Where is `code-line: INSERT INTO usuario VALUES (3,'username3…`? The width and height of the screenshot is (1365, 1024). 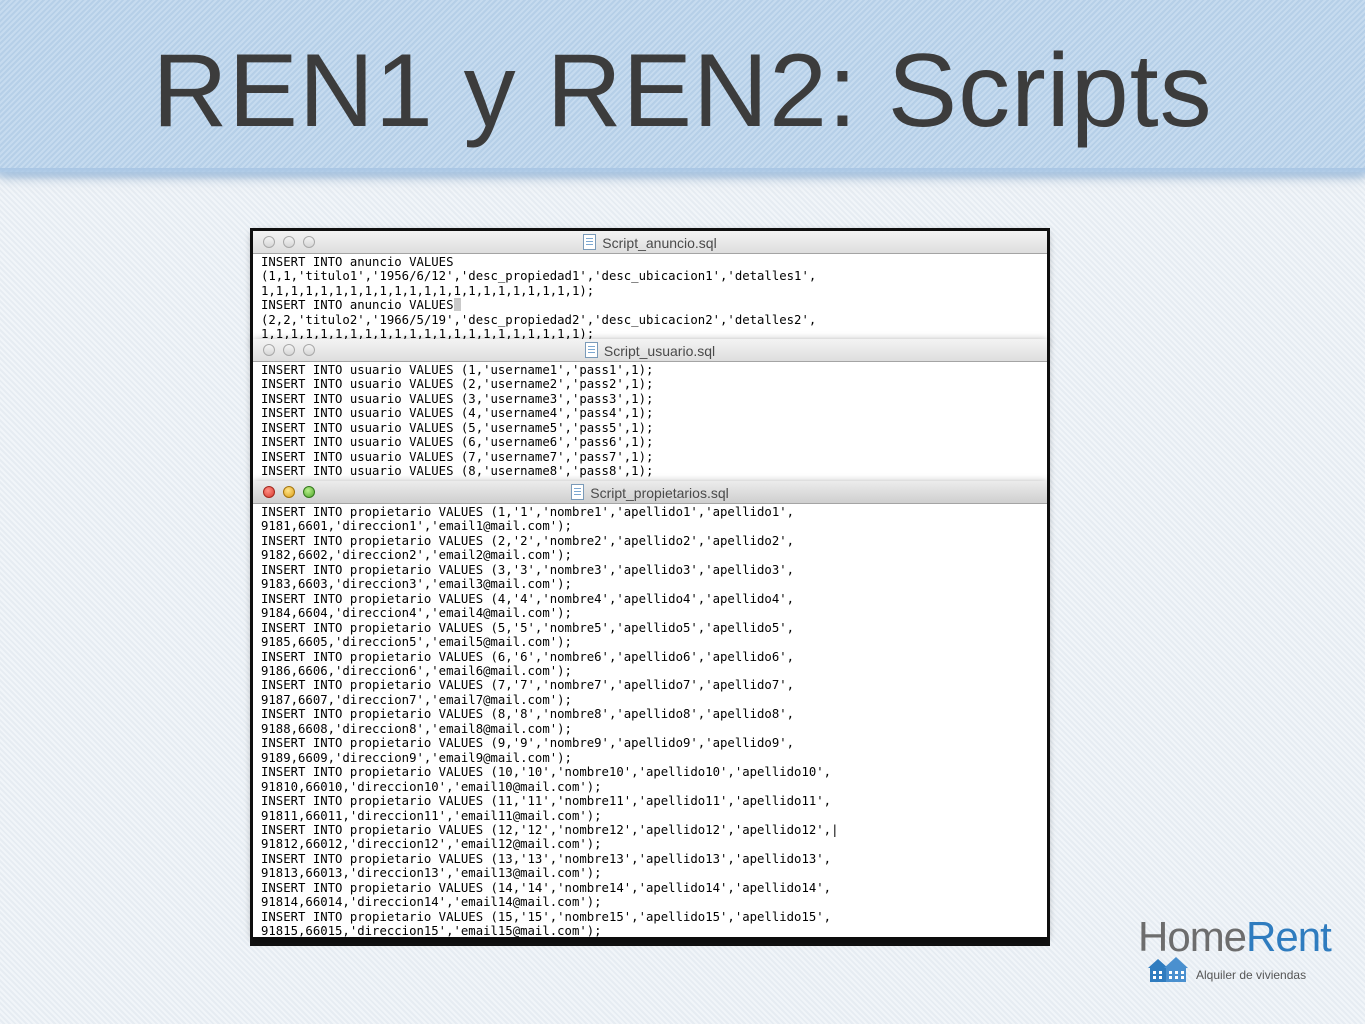
code-line: INSERT INTO usuario VALUES (3,'username3… is located at coordinates (457, 398).